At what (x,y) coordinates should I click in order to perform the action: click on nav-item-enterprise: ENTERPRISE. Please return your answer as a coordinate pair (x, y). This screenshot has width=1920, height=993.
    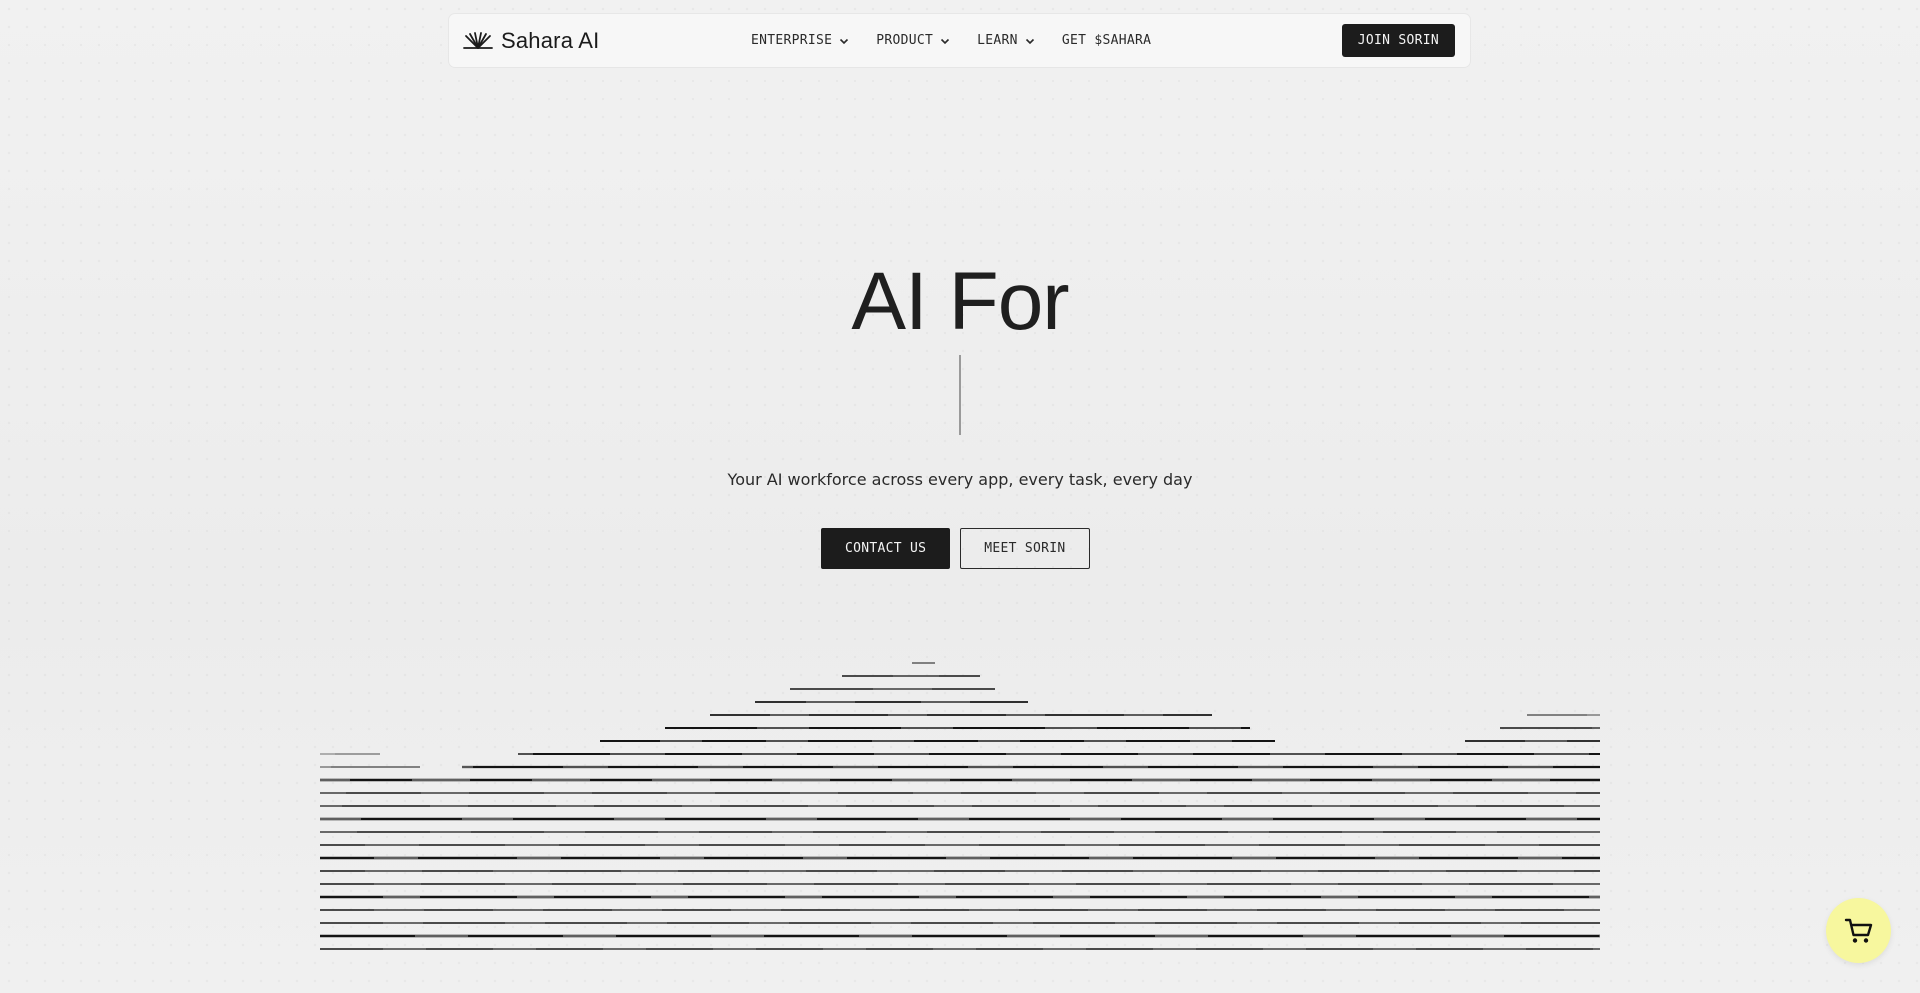
    Looking at the image, I should click on (800, 40).